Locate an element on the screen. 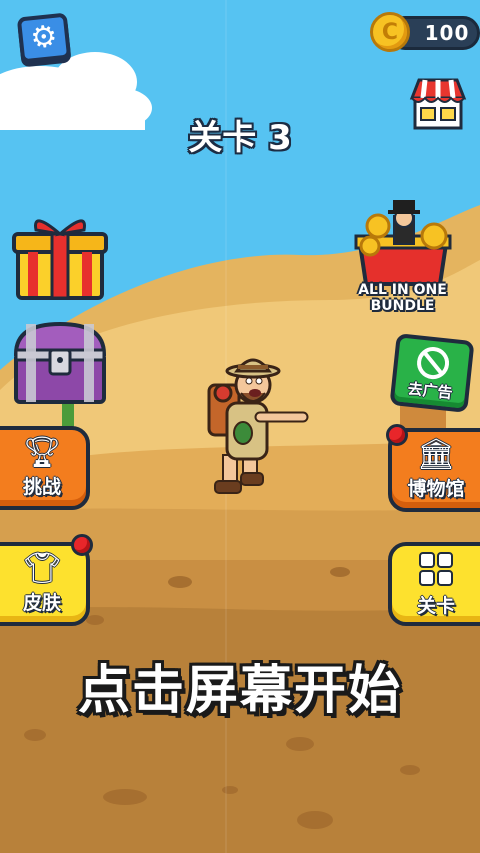 Image resolution: width=480 pixels, height=853 pixels. bundle-chest-icon is located at coordinates (403, 243).